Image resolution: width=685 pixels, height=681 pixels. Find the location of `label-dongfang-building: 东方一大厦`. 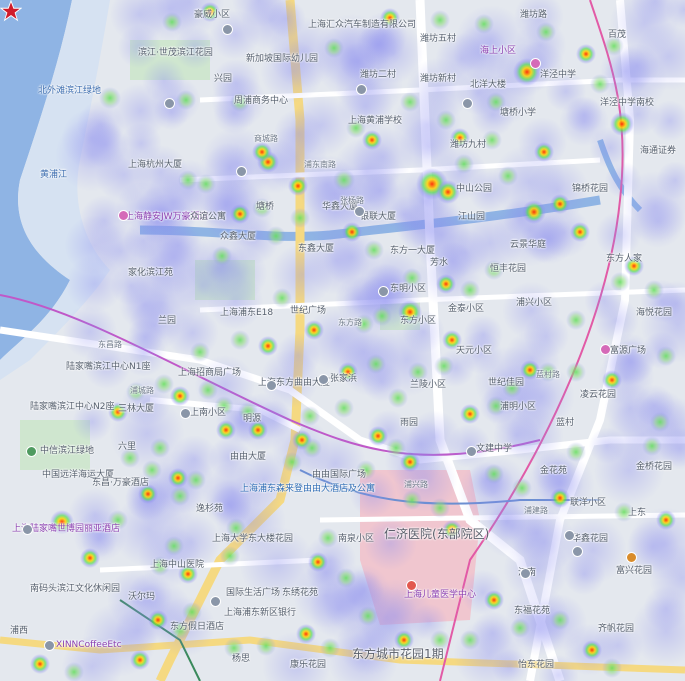

label-dongfang-building: 东方一大厦 is located at coordinates (413, 251).